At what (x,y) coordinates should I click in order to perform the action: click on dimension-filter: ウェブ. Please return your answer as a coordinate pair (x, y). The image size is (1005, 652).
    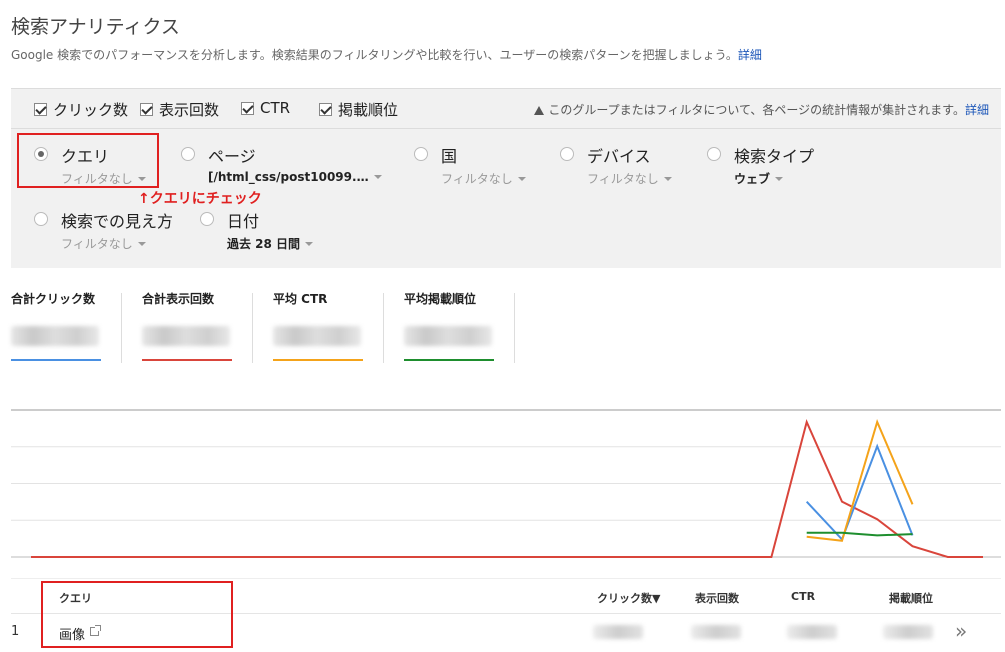
    Looking at the image, I should click on (759, 178).